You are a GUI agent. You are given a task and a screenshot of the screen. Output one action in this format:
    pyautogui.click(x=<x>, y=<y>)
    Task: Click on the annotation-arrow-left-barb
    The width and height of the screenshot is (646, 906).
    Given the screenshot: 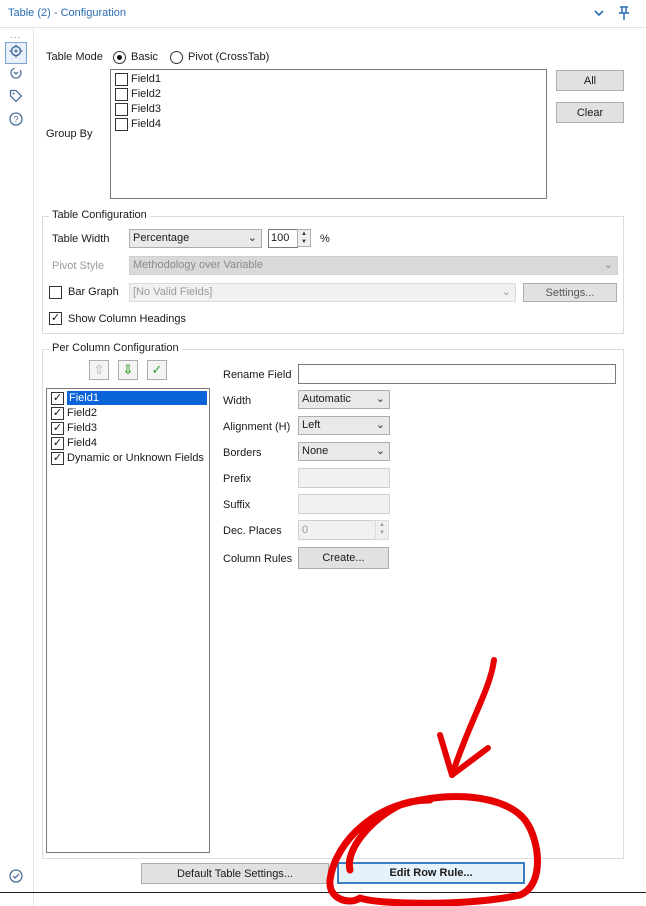 What is the action you would take?
    pyautogui.click(x=446, y=755)
    